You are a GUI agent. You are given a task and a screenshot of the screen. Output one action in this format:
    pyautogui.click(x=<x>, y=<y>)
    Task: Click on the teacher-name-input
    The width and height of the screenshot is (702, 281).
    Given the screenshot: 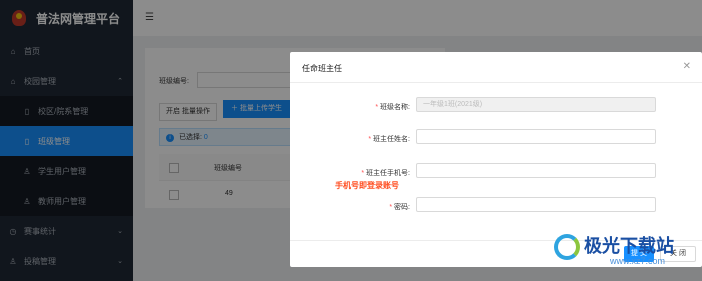 What is the action you would take?
    pyautogui.click(x=536, y=136)
    